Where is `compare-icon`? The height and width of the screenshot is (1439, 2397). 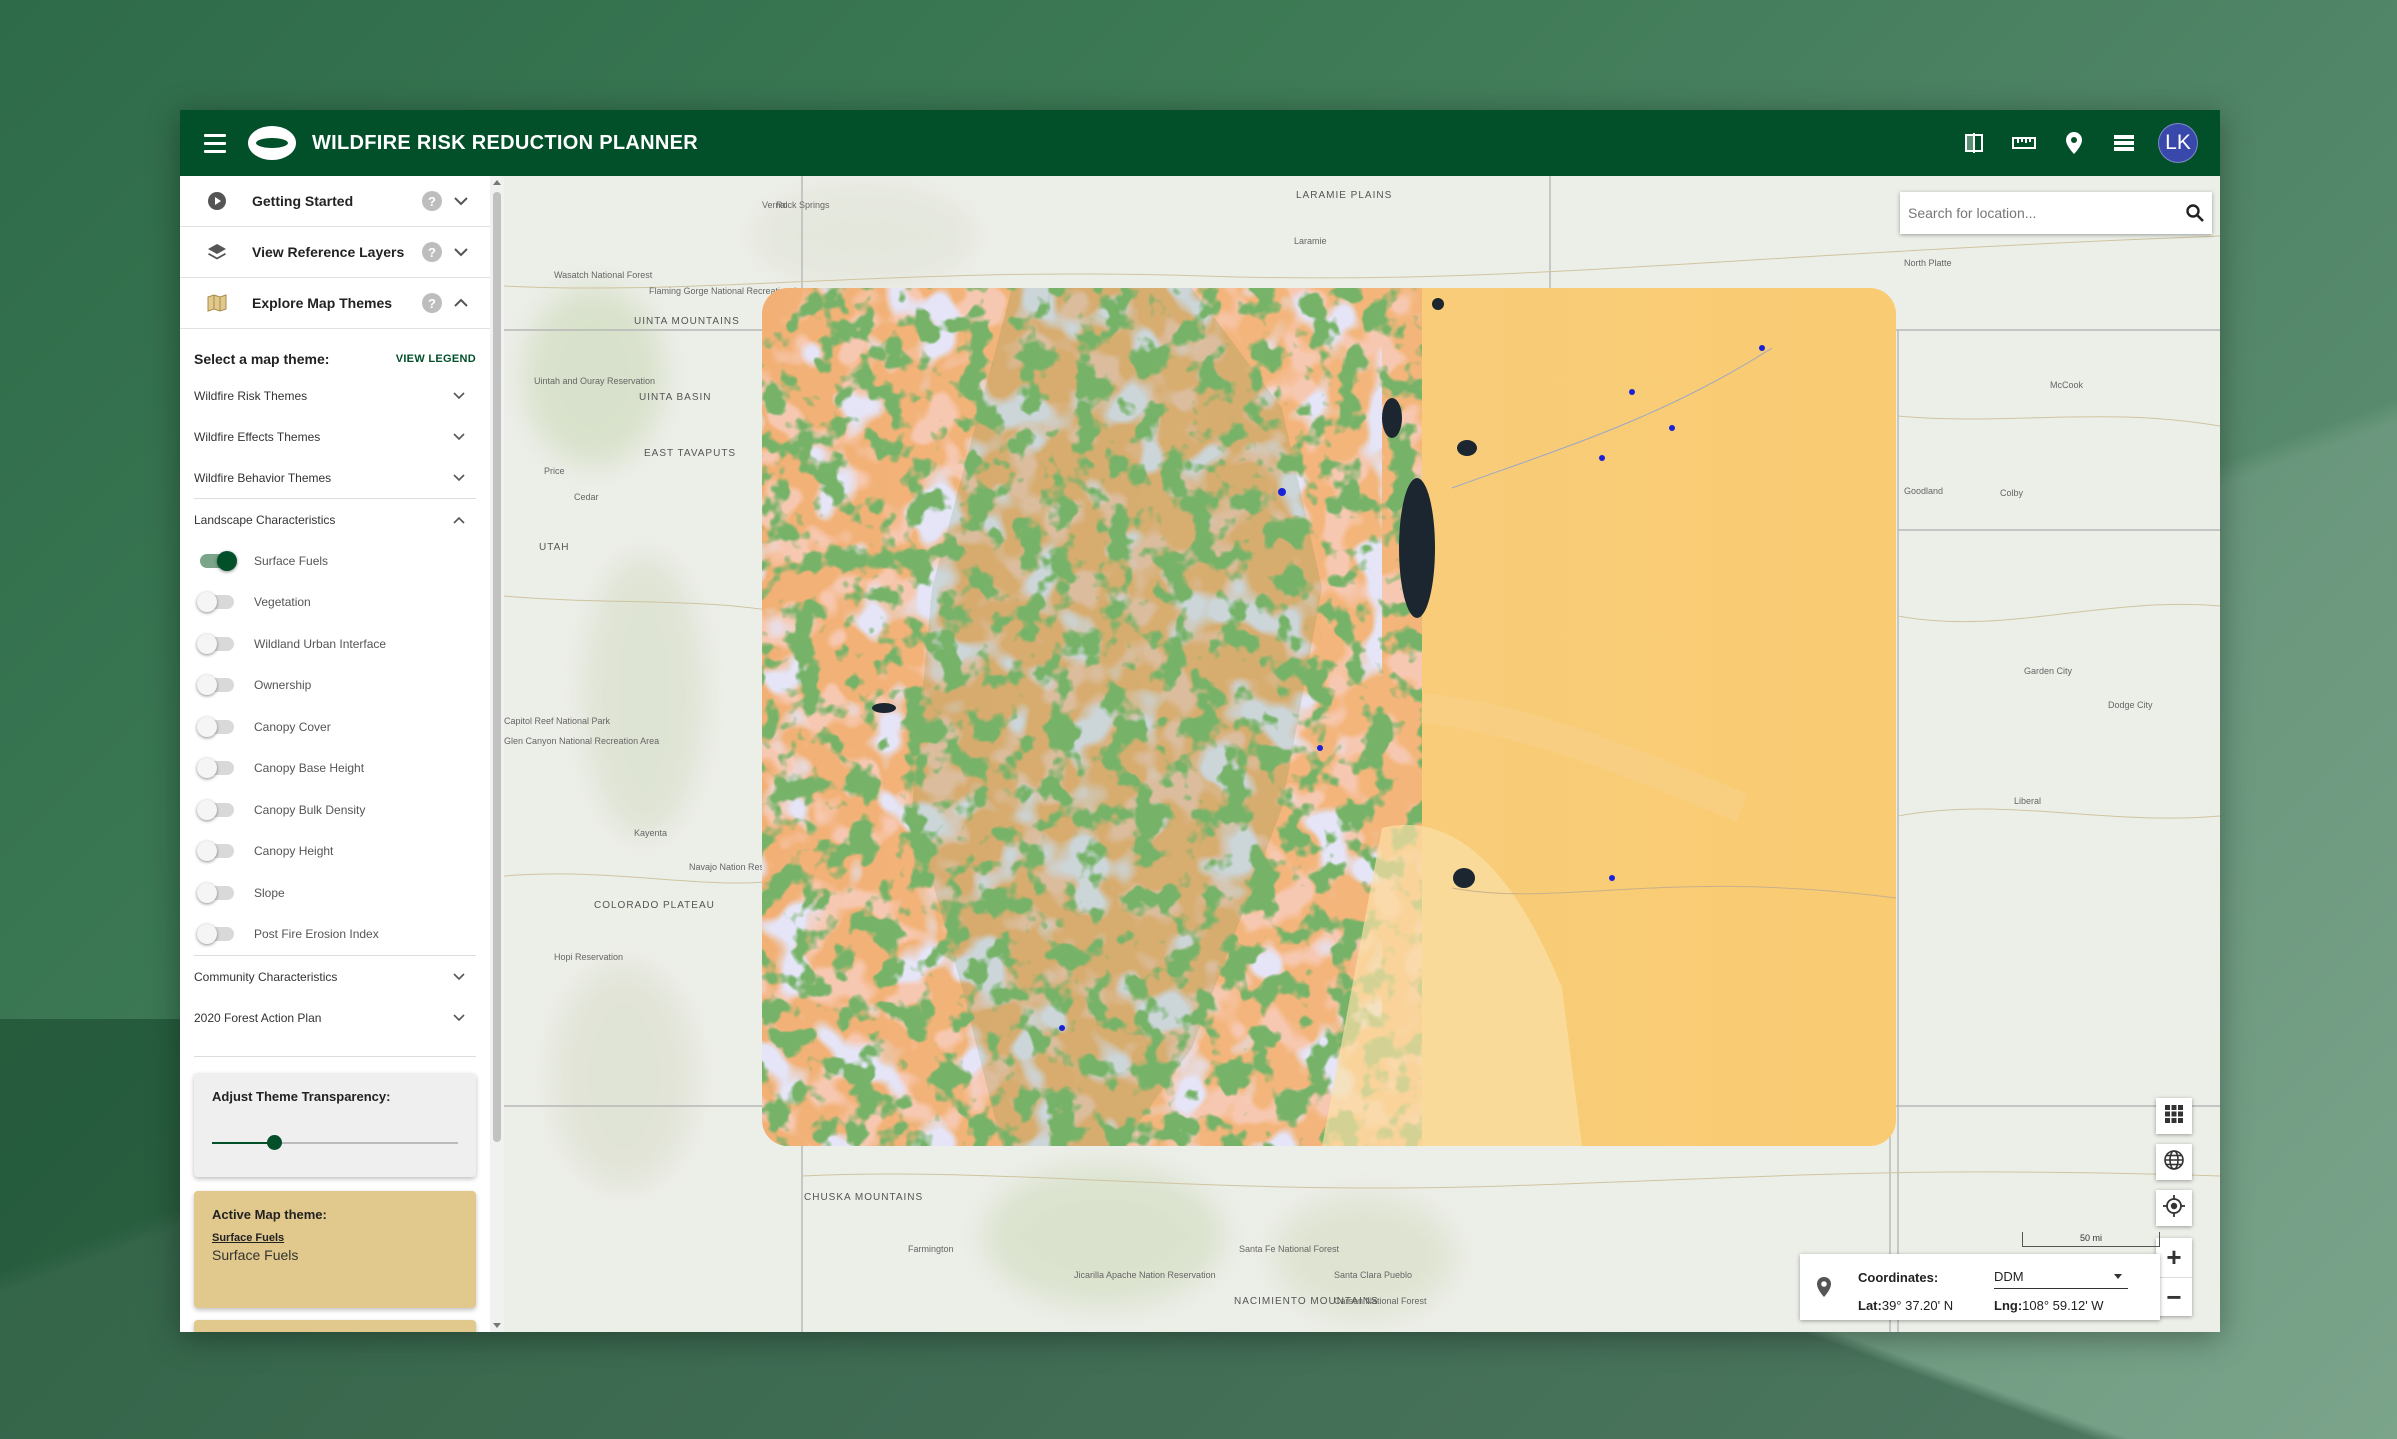
compare-icon is located at coordinates (1974, 143).